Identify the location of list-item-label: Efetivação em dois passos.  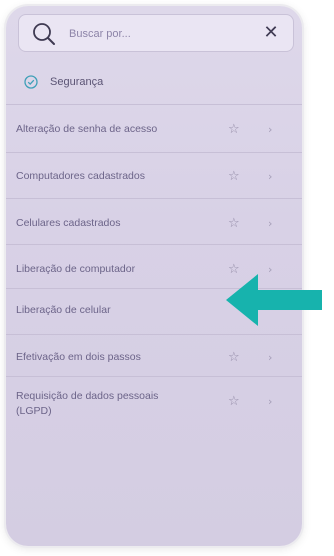
(78, 357).